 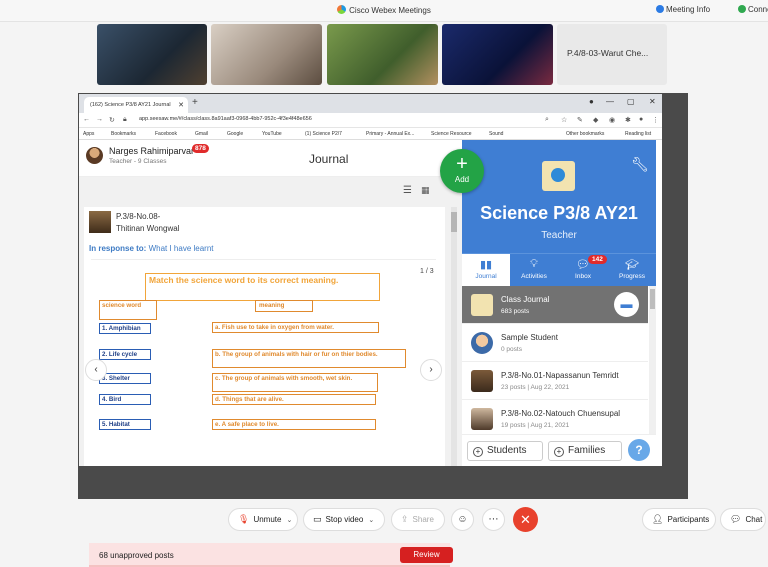 I want to click on chevron-left-icon: ‹, so click(x=96, y=369).